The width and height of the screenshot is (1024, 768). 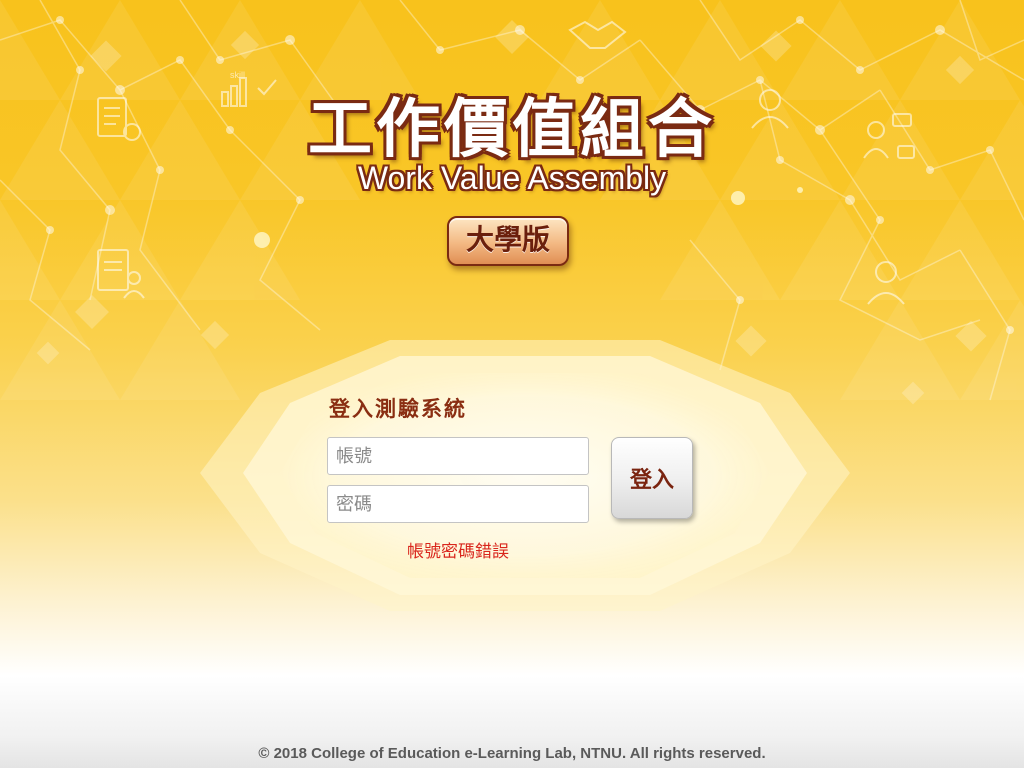 I want to click on document-person-icon, so click(x=121, y=274).